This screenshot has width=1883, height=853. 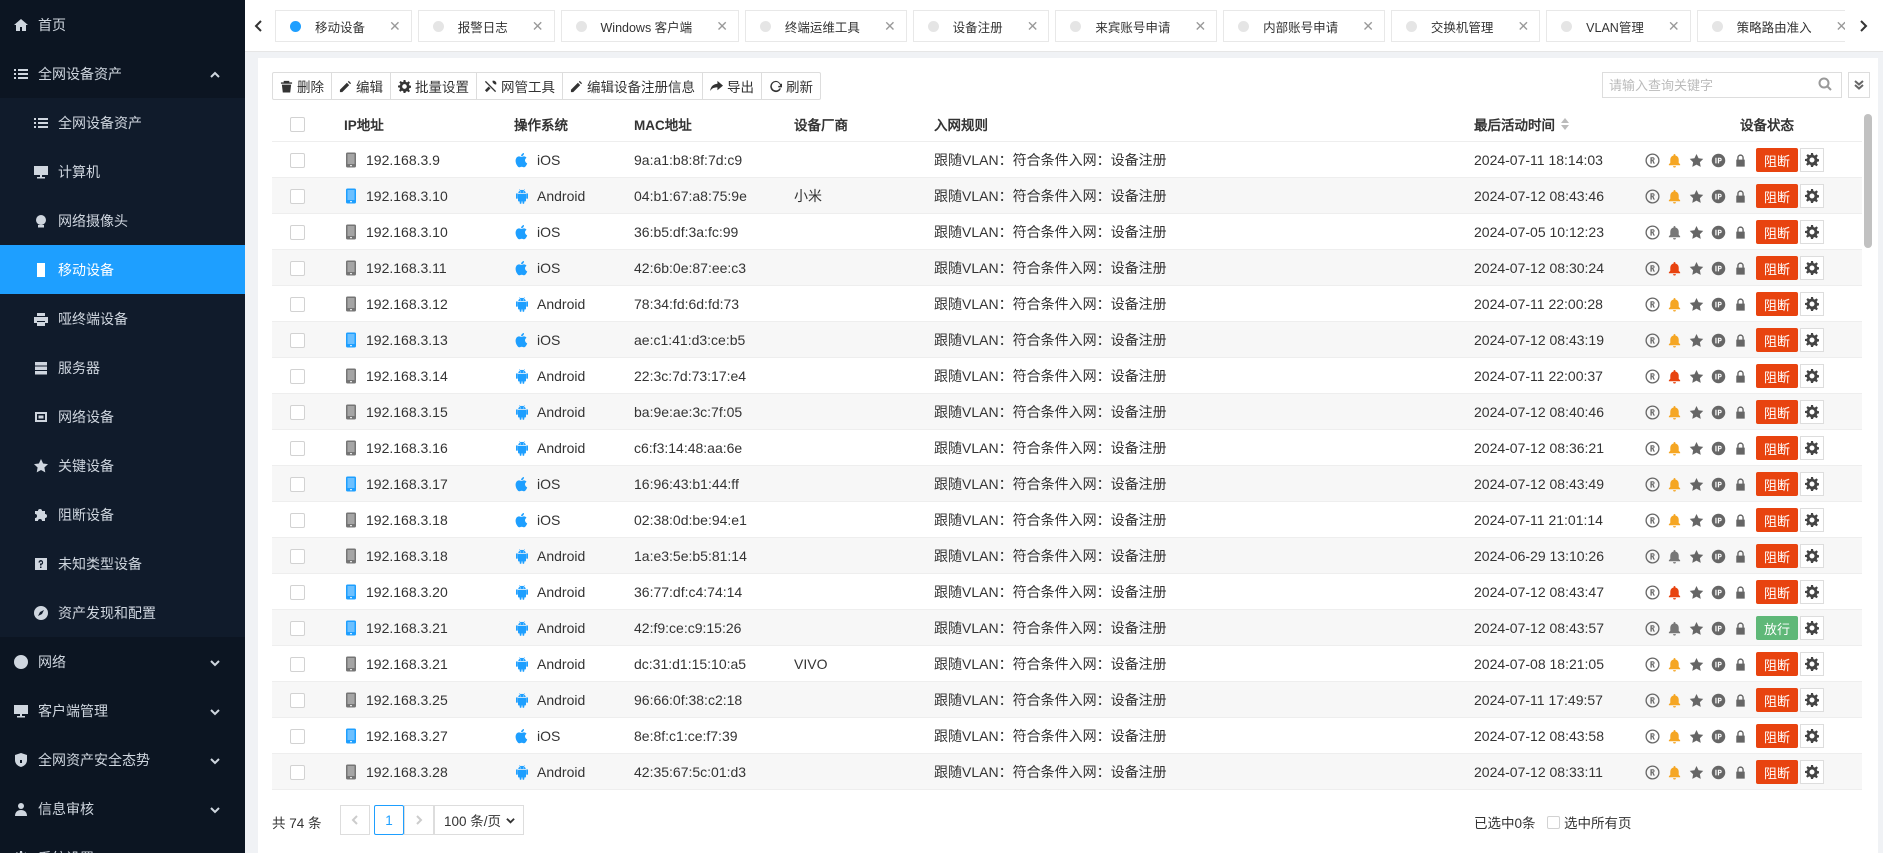 What do you see at coordinates (1304, 26) in the screenshot?
I see `tab-6: 内部账号申请 ✕` at bounding box center [1304, 26].